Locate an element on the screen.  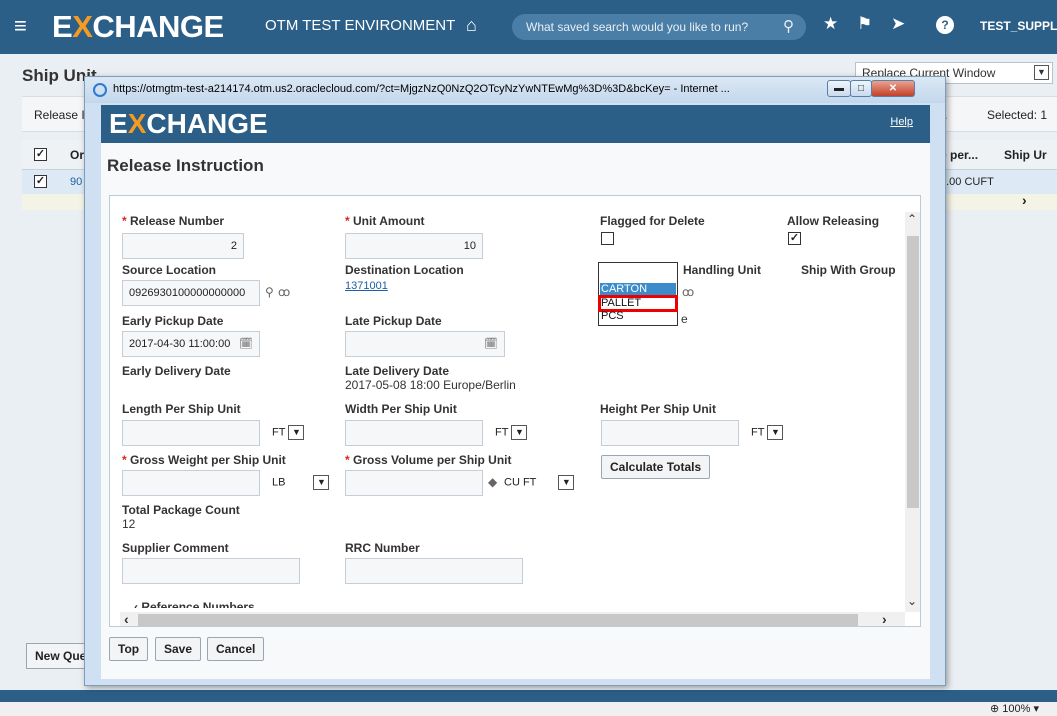
destination-location-link: 1371001 is located at coordinates (366, 286).